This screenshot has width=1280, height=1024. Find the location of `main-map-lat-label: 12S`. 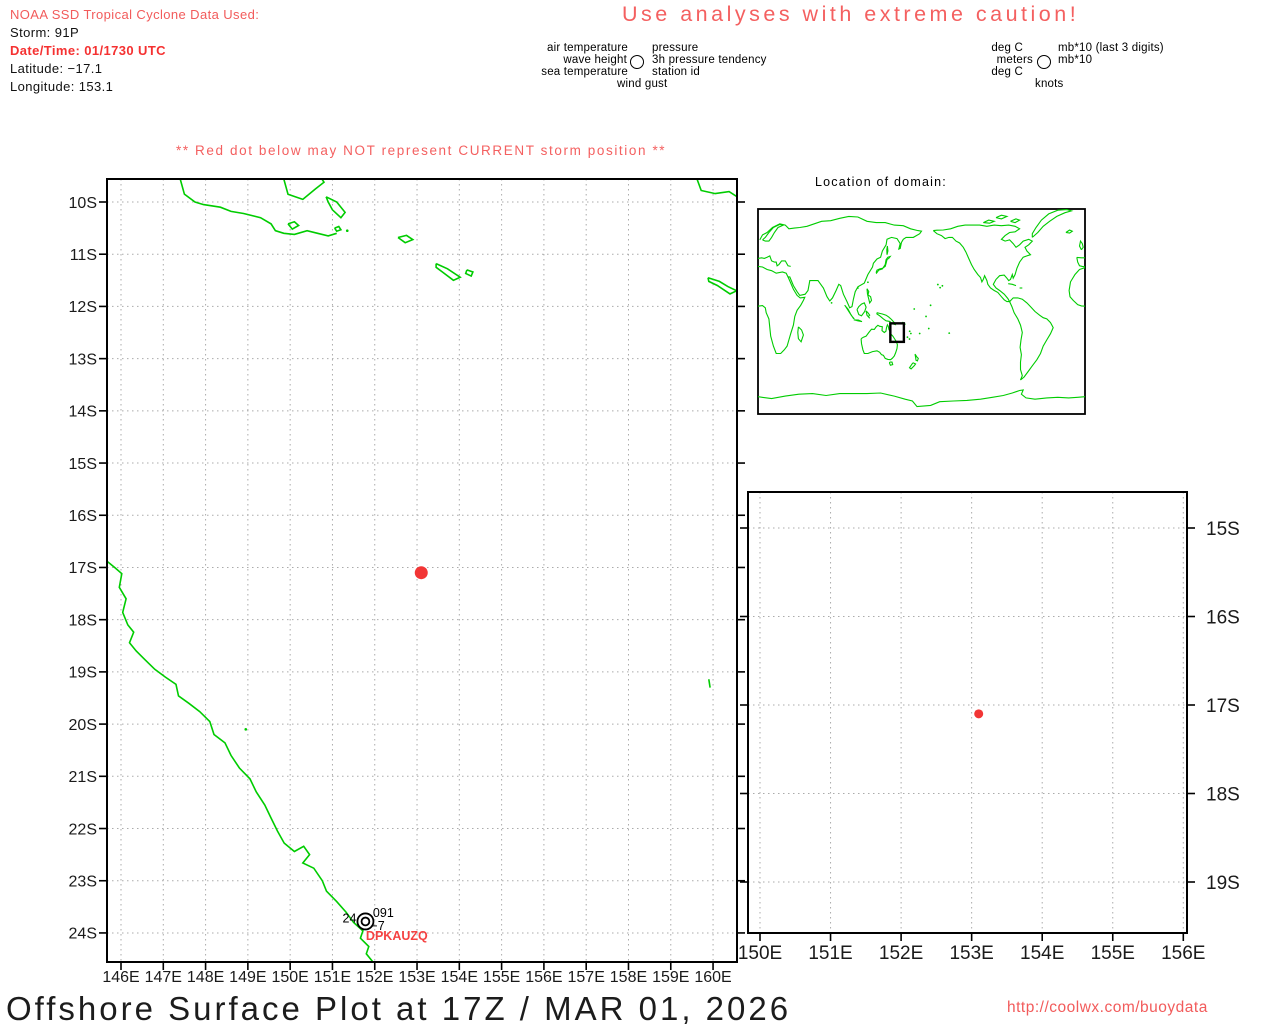

main-map-lat-label: 12S is located at coordinates (83, 307).